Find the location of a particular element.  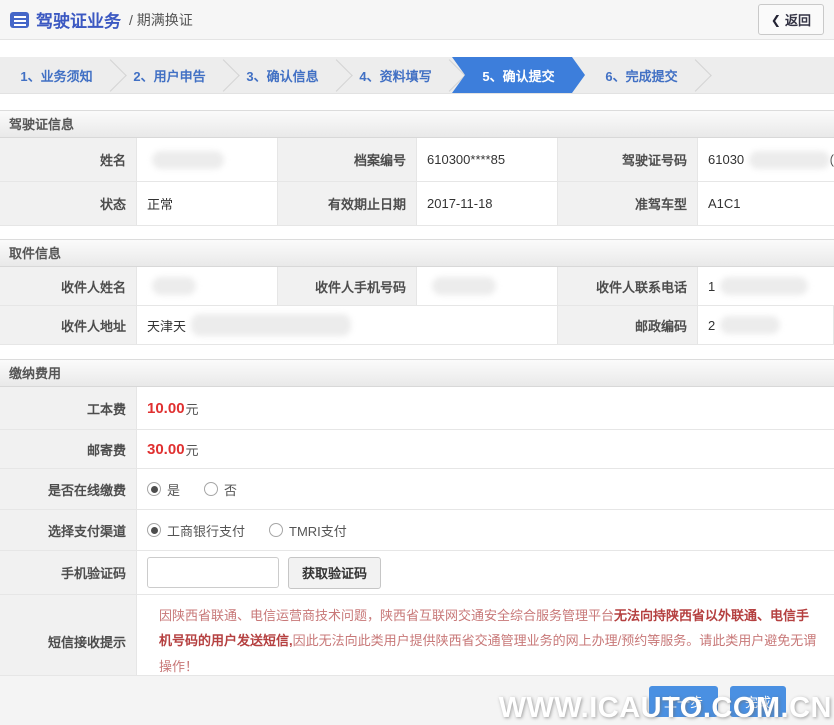

redacted-recipient-address is located at coordinates (271, 325).